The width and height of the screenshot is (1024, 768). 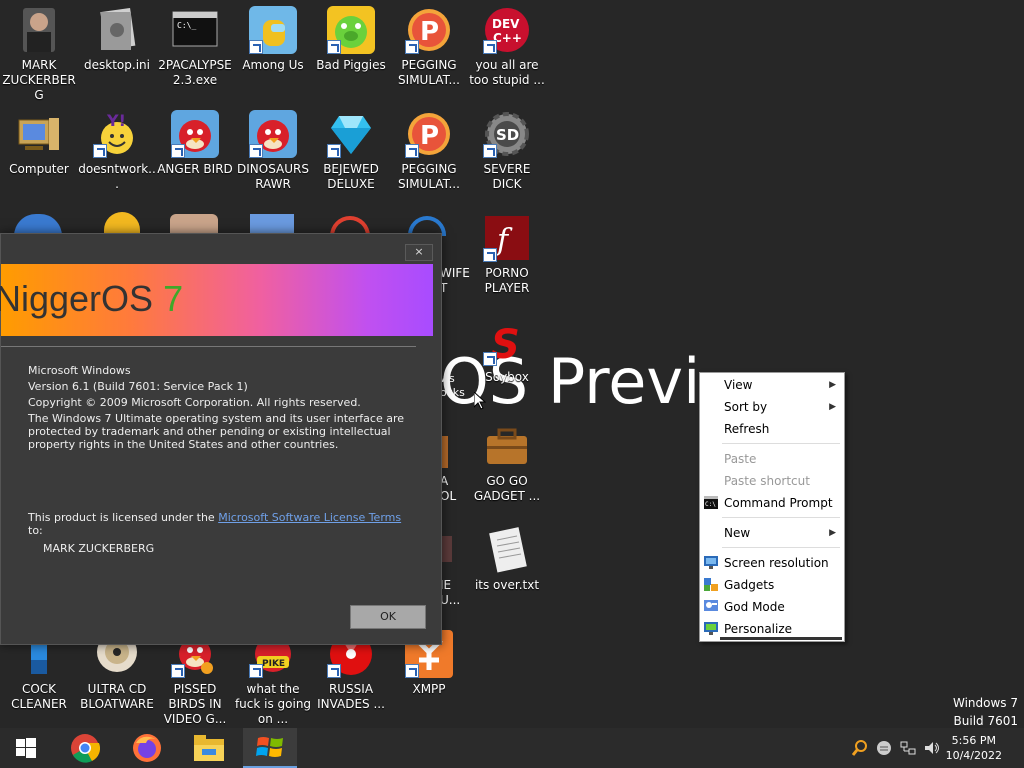 What do you see at coordinates (772, 459) in the screenshot?
I see `menu-item-paste: Paste` at bounding box center [772, 459].